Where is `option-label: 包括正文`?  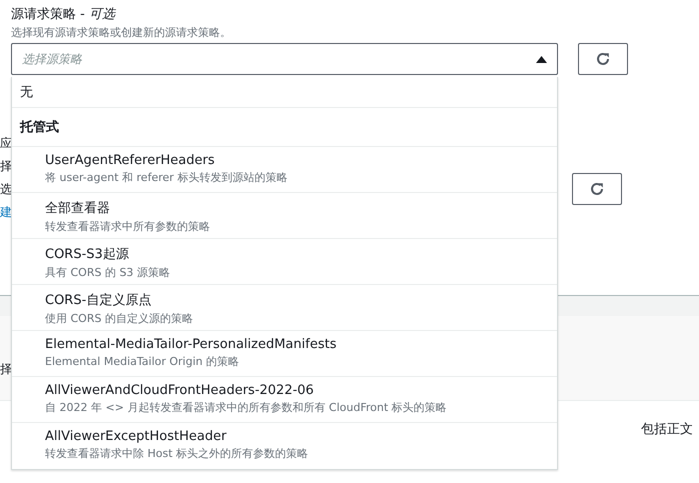 option-label: 包括正文 is located at coordinates (667, 429).